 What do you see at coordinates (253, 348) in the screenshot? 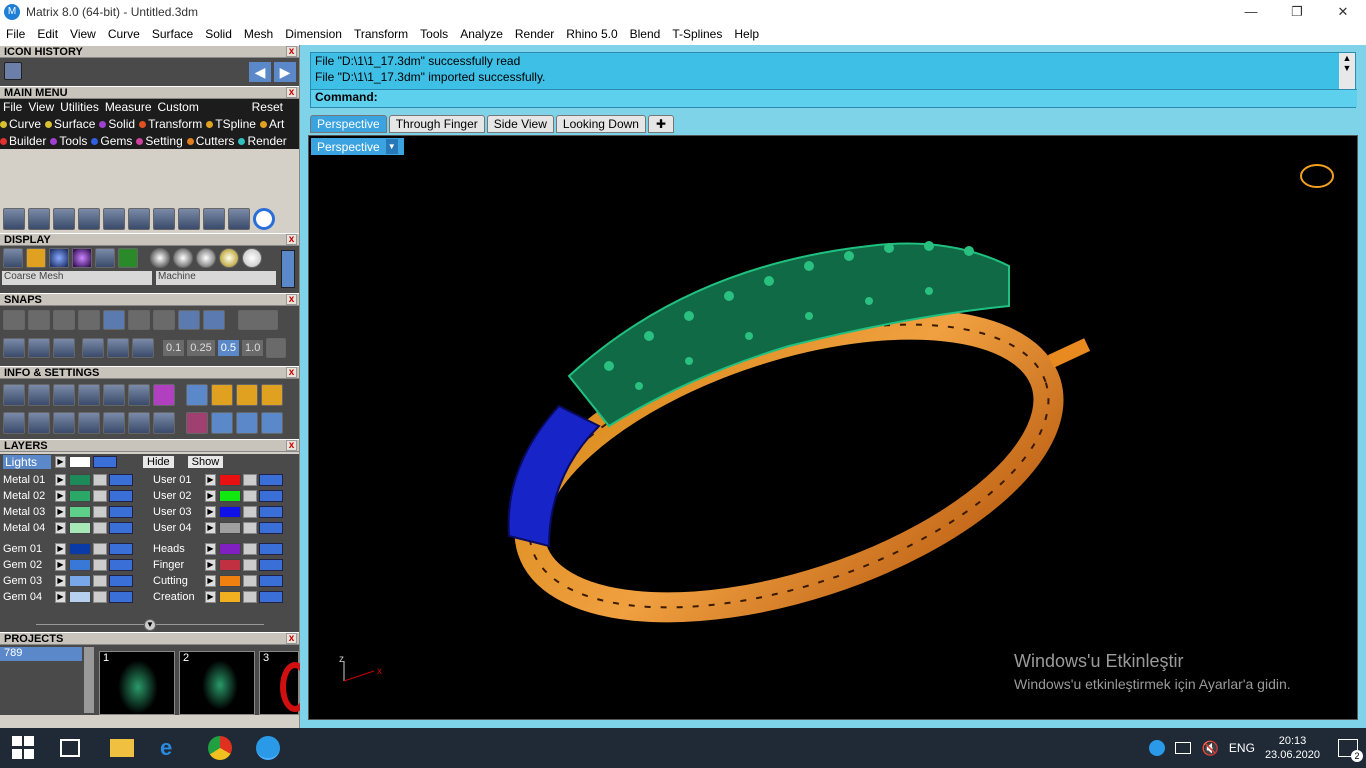
I see `snap-value-1.0: 1.0` at bounding box center [253, 348].